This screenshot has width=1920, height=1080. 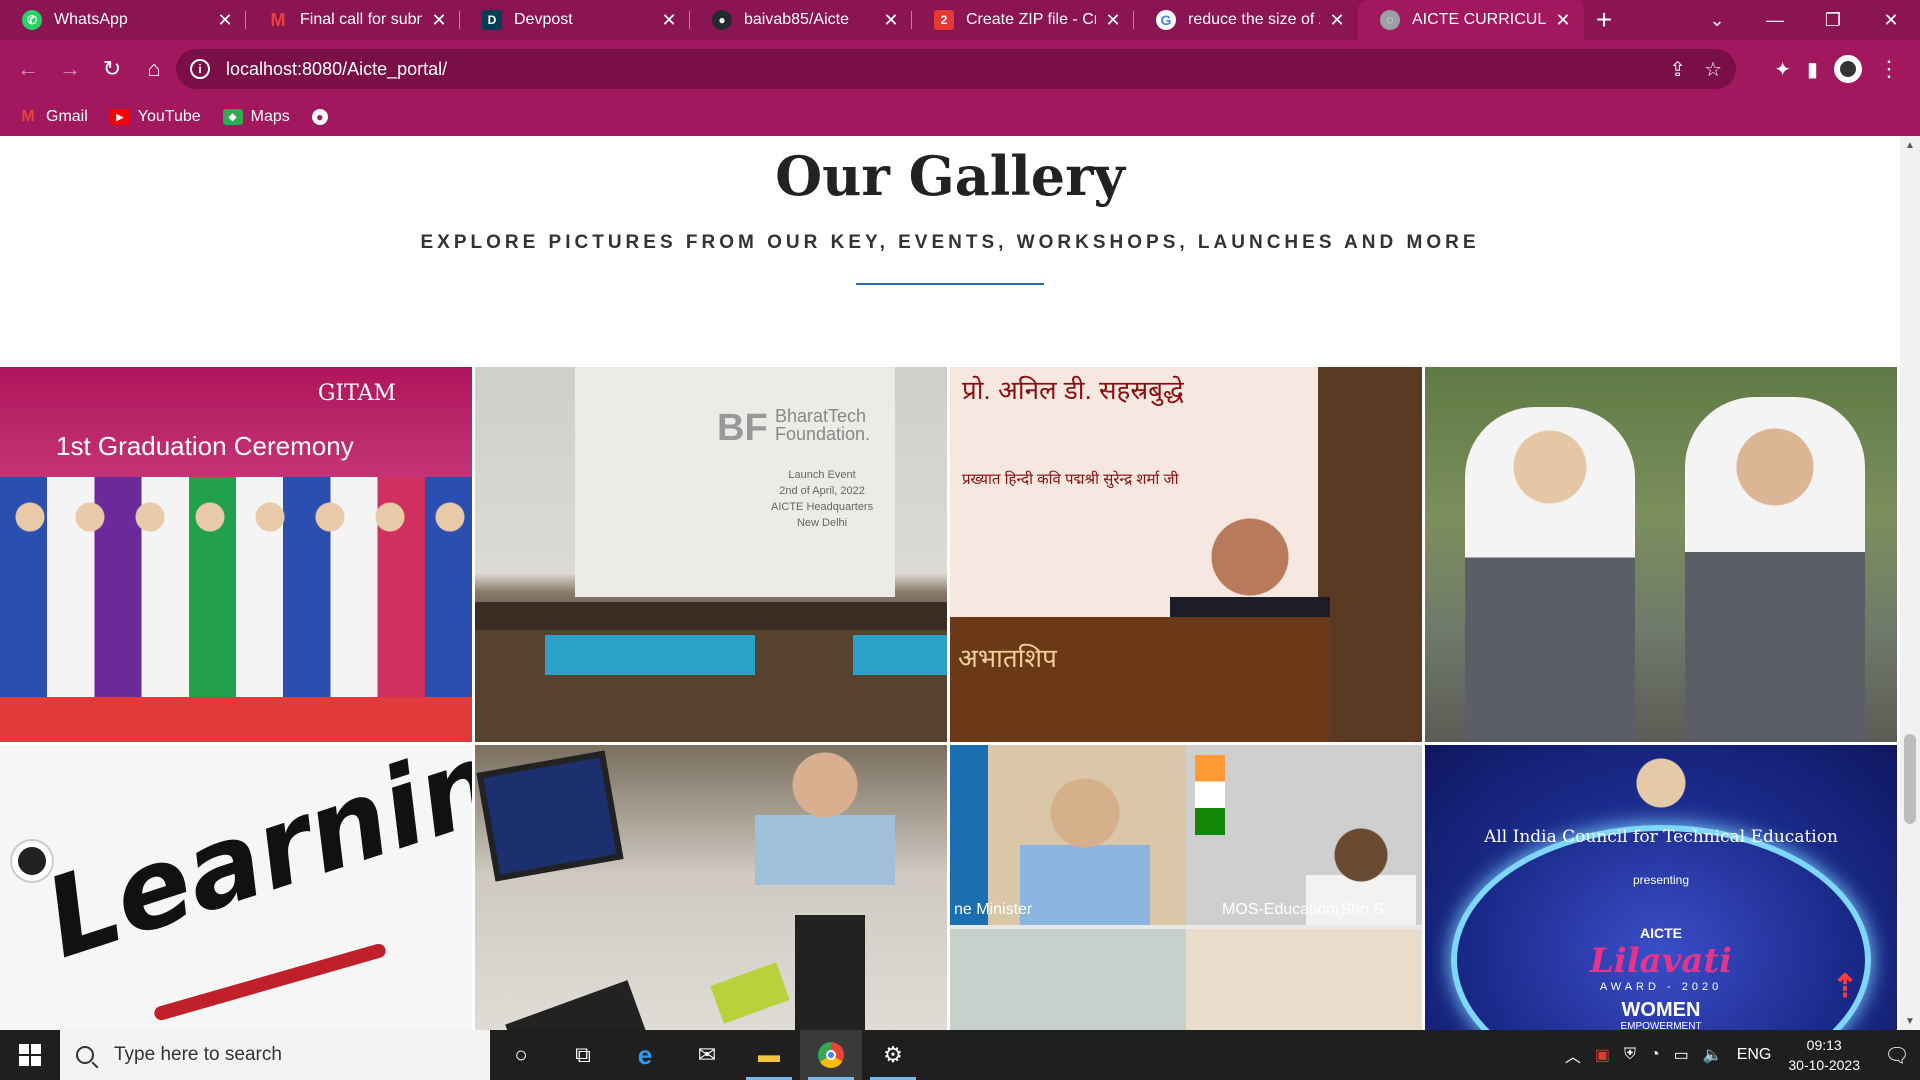 What do you see at coordinates (575, 20) in the screenshot?
I see `tab-devpost: D Devpost ✕` at bounding box center [575, 20].